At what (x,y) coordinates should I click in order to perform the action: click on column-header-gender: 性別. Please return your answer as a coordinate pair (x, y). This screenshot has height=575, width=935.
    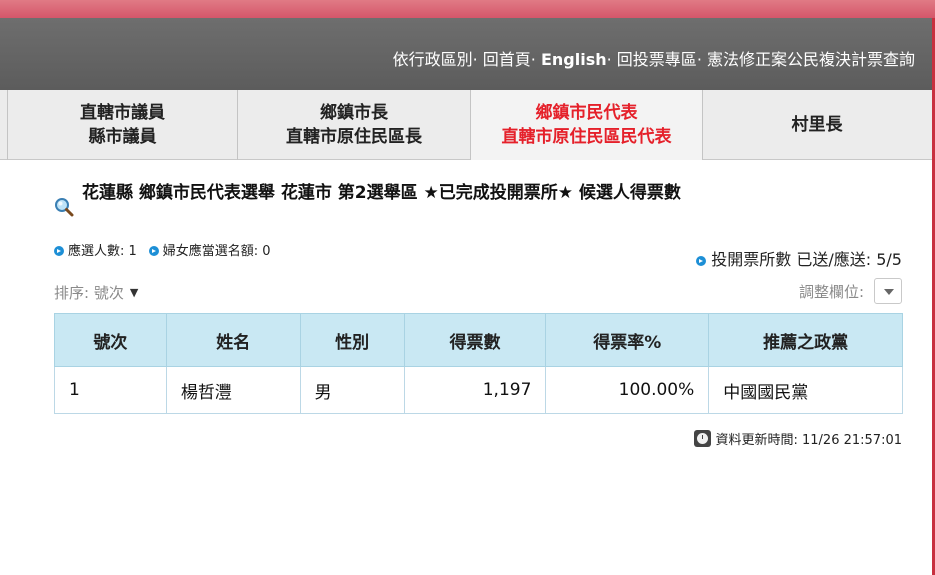
    Looking at the image, I should click on (352, 340).